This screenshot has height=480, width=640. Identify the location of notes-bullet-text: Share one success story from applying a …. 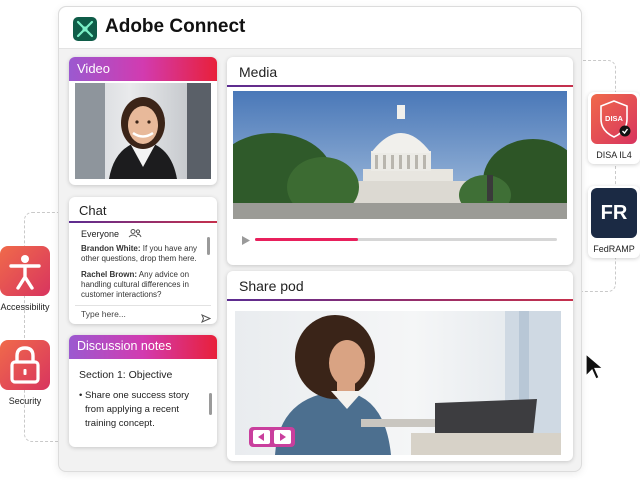
(137, 409).